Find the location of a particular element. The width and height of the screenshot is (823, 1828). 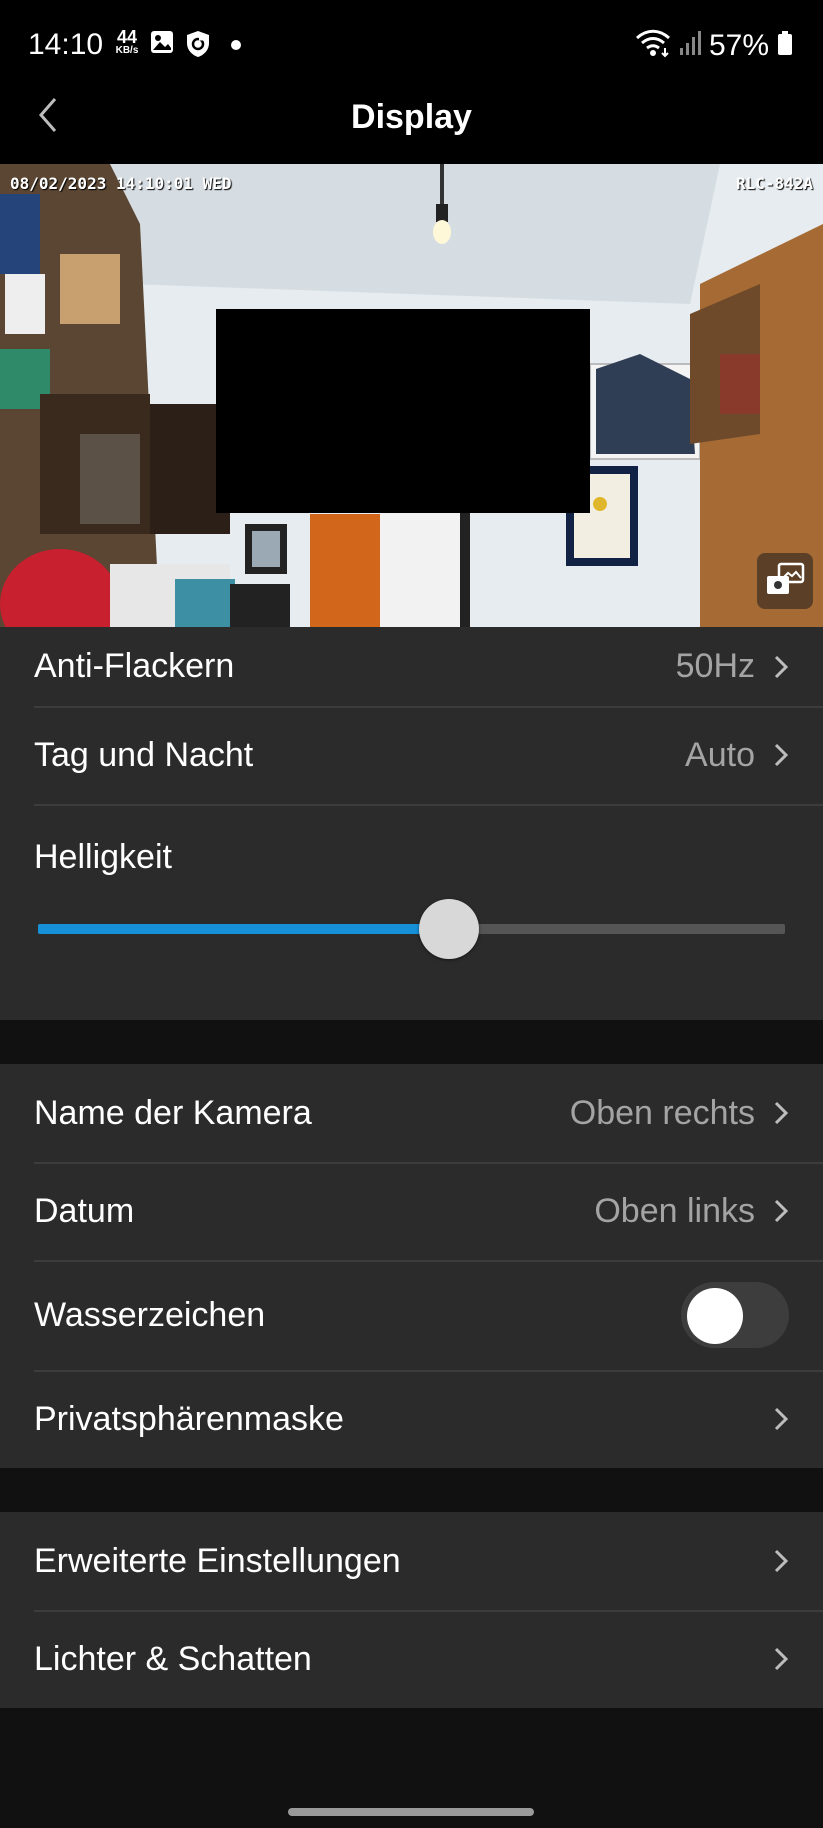

privacy-mask-area is located at coordinates (403, 411).